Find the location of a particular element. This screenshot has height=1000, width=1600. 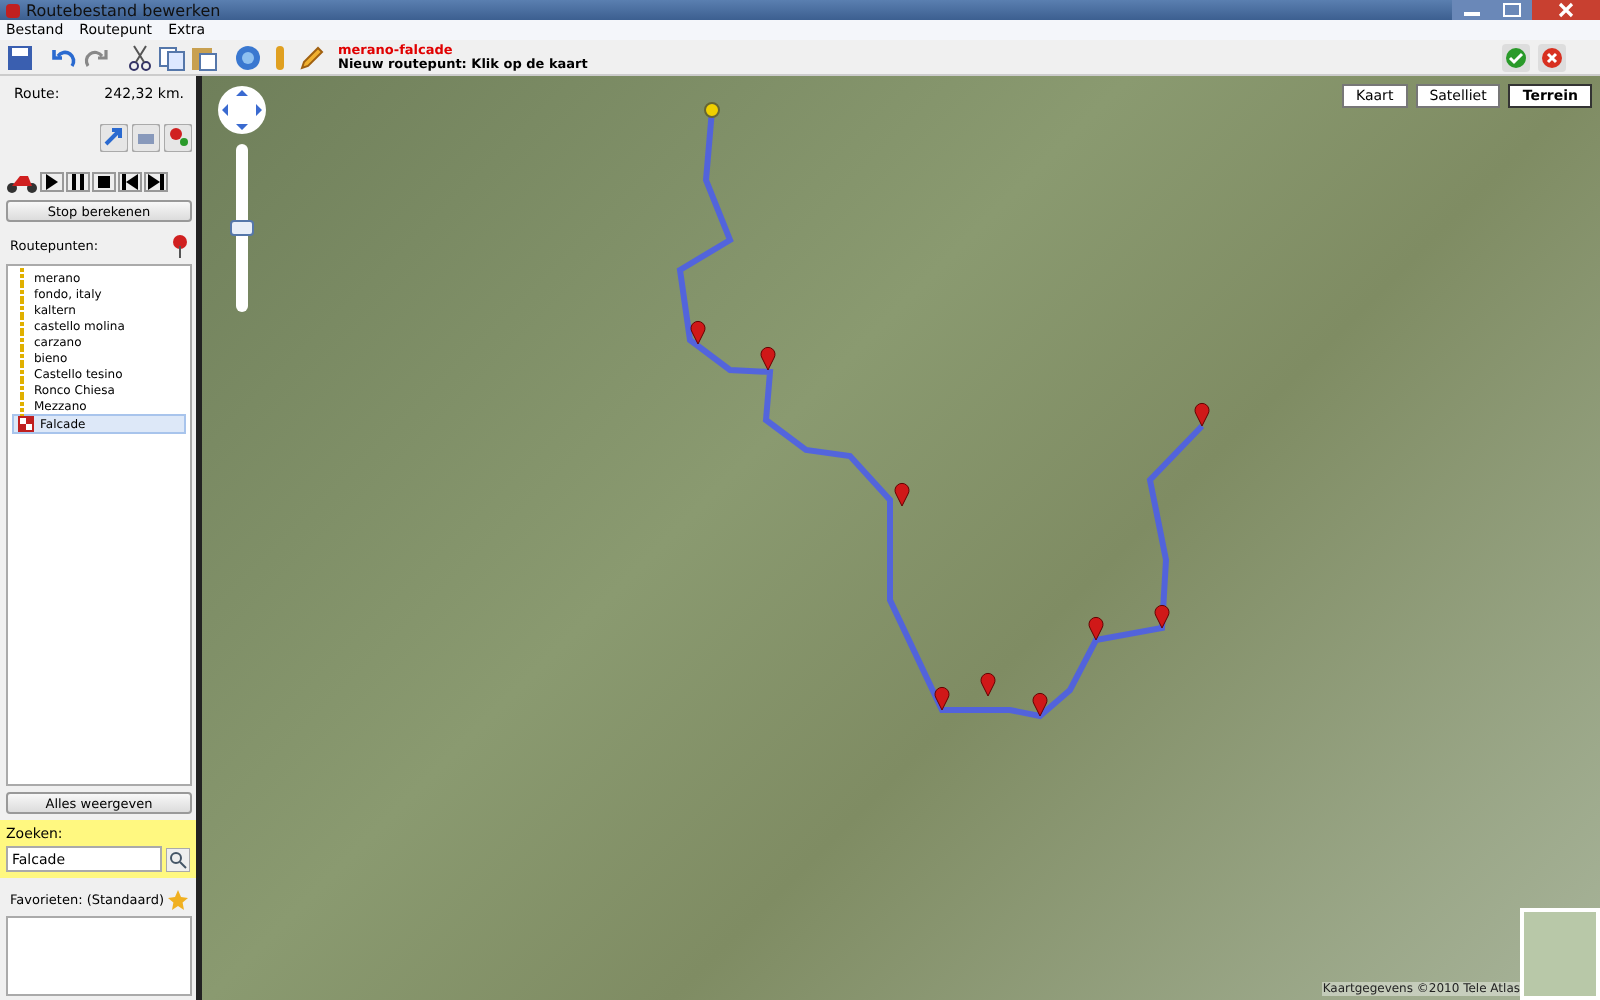

close-button is located at coordinates (1566, 10).